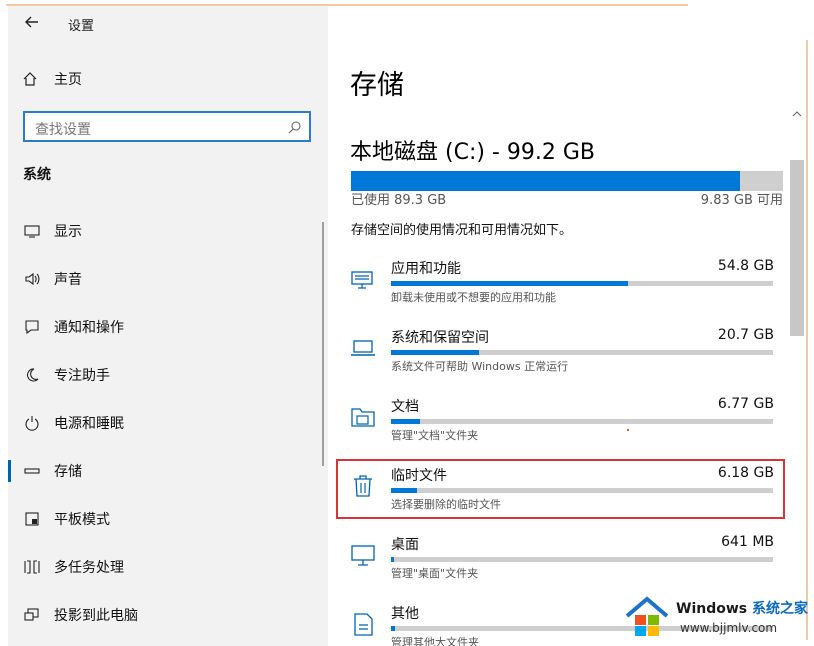 Image resolution: width=814 pixels, height=646 pixels. Describe the element at coordinates (96, 616) in the screenshot. I see `sidebar-item-label: 投影到此电脑` at that location.